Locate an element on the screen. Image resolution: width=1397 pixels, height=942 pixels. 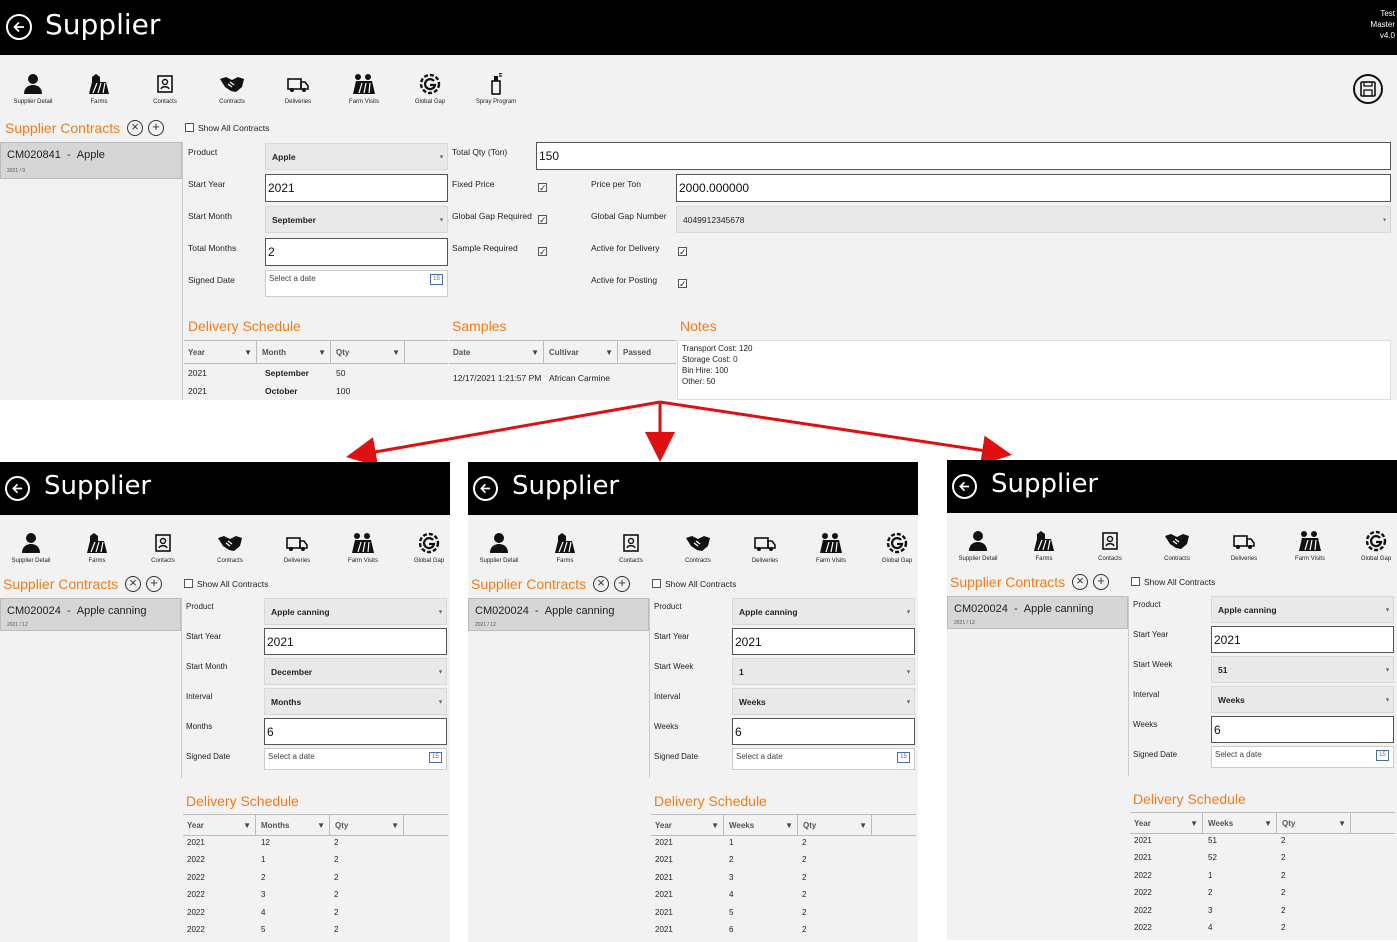
total-qty-input: 150 is located at coordinates (963, 156).